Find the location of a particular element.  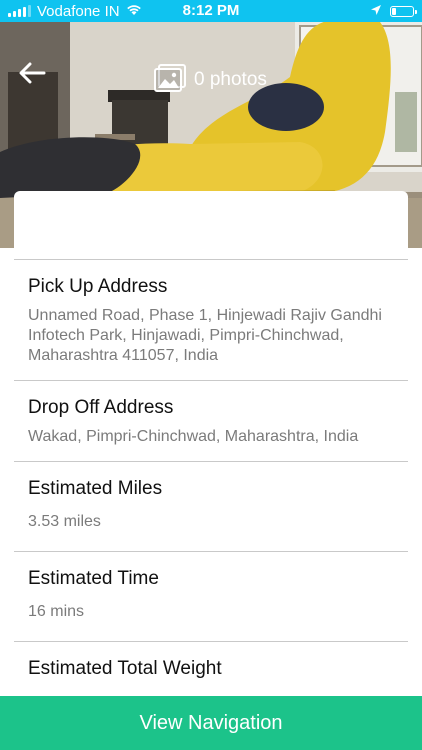

pickup-address-label: Pick Up Address is located at coordinates (98, 286).